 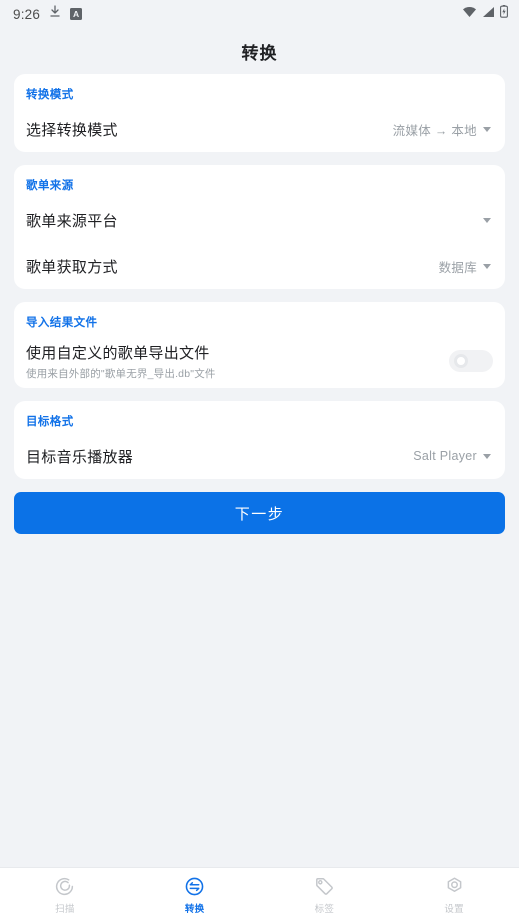 I want to click on page-title: 转换, so click(x=259, y=53).